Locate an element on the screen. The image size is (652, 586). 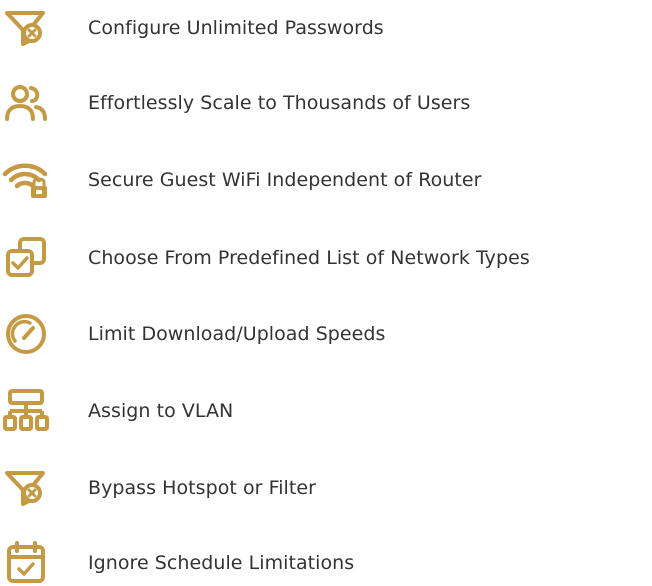
feature-label: Assign to VLAN is located at coordinates (161, 411).